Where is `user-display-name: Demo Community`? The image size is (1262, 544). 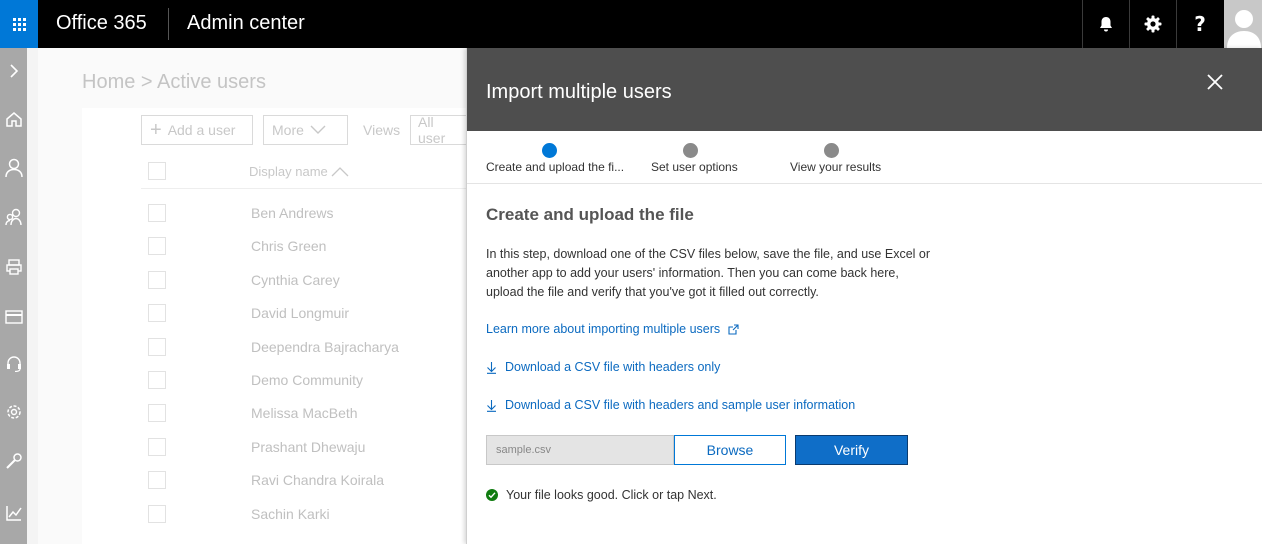 user-display-name: Demo Community is located at coordinates (307, 380).